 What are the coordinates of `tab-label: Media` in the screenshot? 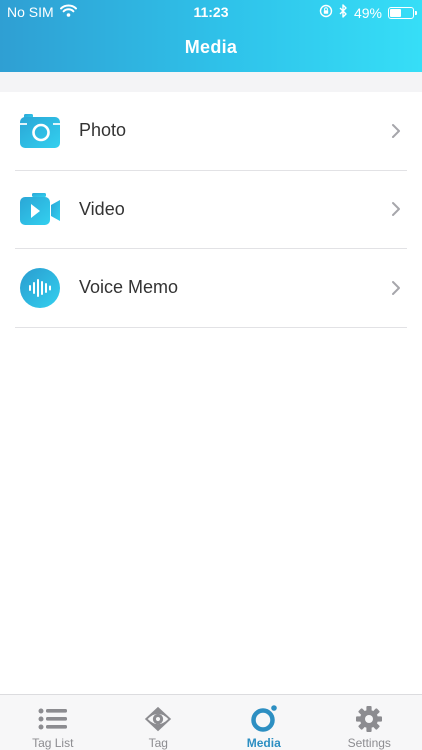 It's located at (263, 743).